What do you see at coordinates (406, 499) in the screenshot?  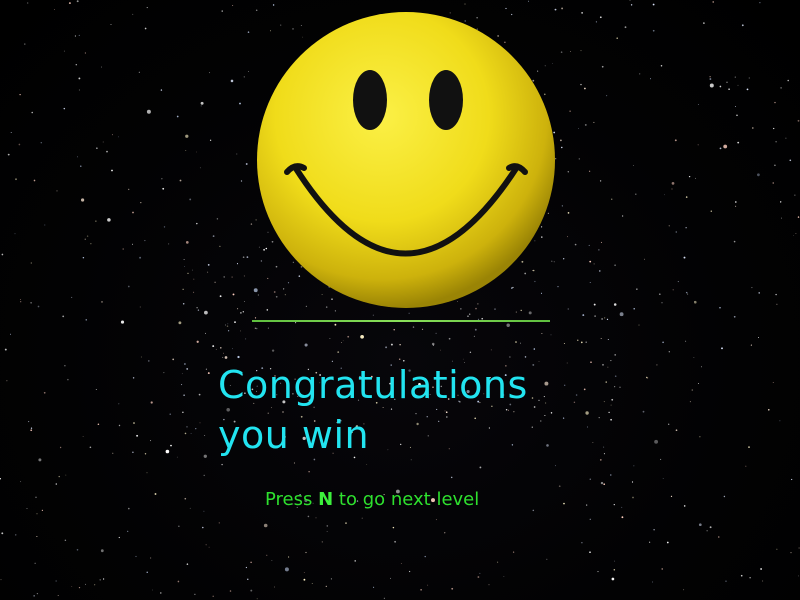 I see `hint-suffix: to go next level` at bounding box center [406, 499].